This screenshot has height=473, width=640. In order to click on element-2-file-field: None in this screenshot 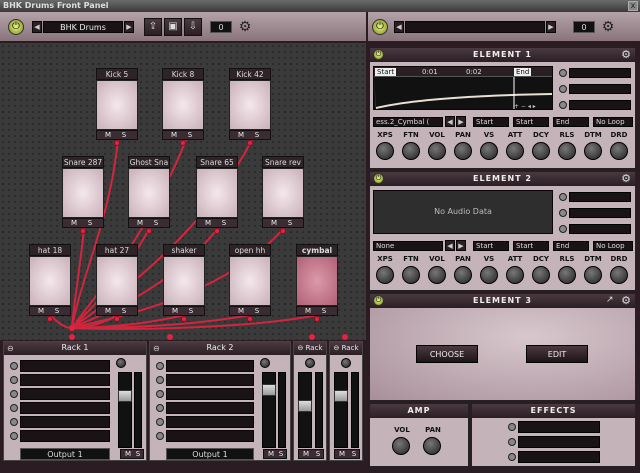, I will do `click(408, 246)`.